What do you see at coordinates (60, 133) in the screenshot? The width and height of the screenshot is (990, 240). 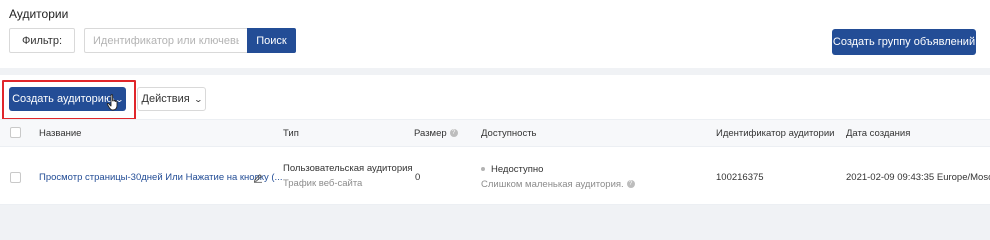 I see `column-header-name: Название` at bounding box center [60, 133].